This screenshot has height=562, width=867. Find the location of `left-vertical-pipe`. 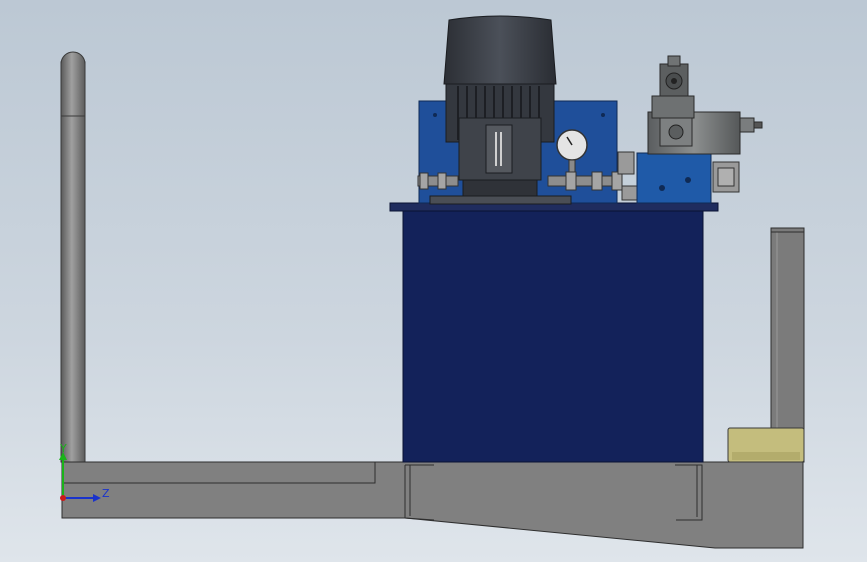

left-vertical-pipe is located at coordinates (73, 257).